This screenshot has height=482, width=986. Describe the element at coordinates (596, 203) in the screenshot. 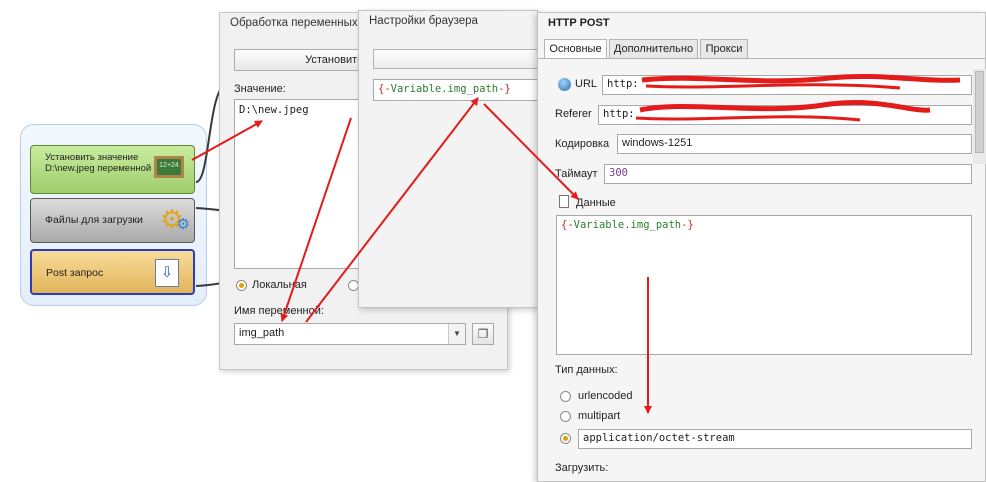

I see `data-label: Данные` at that location.